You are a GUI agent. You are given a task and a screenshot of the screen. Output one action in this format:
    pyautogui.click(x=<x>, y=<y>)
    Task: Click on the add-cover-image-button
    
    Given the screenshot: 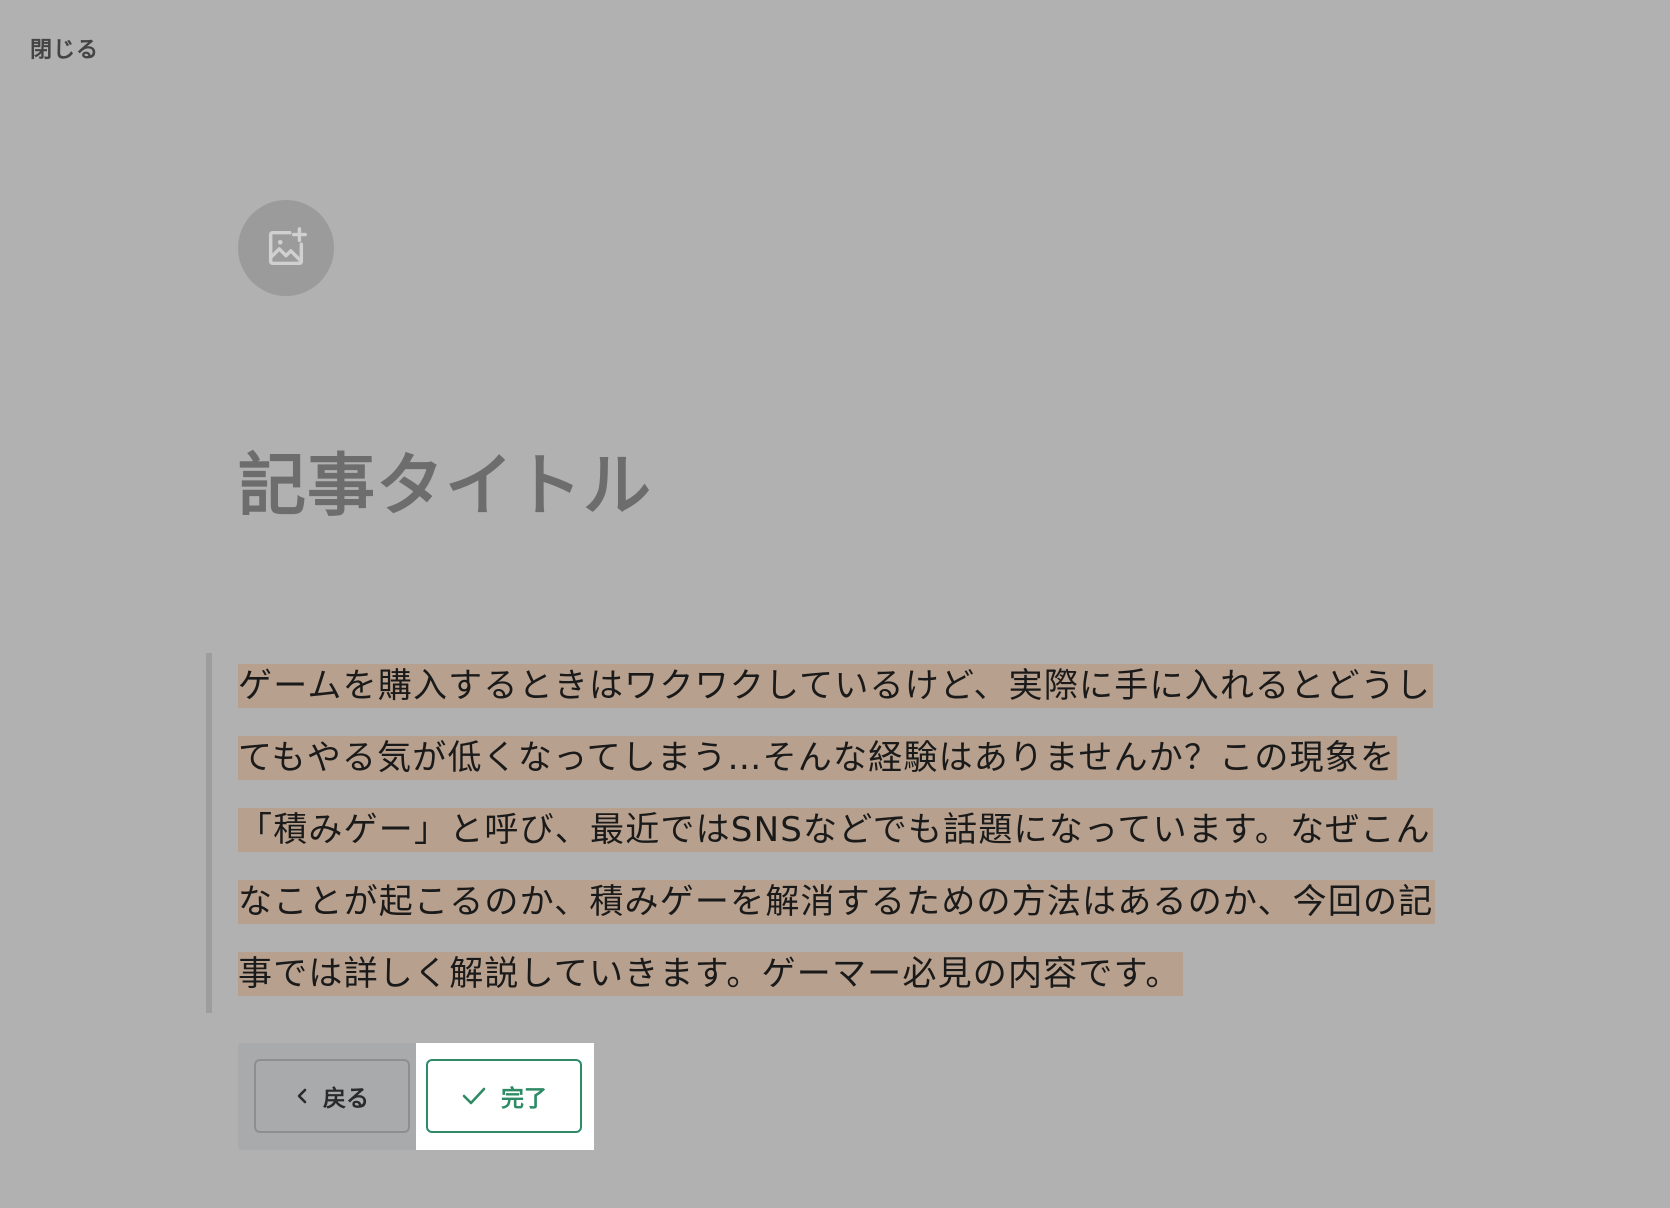 What is the action you would take?
    pyautogui.click(x=286, y=248)
    